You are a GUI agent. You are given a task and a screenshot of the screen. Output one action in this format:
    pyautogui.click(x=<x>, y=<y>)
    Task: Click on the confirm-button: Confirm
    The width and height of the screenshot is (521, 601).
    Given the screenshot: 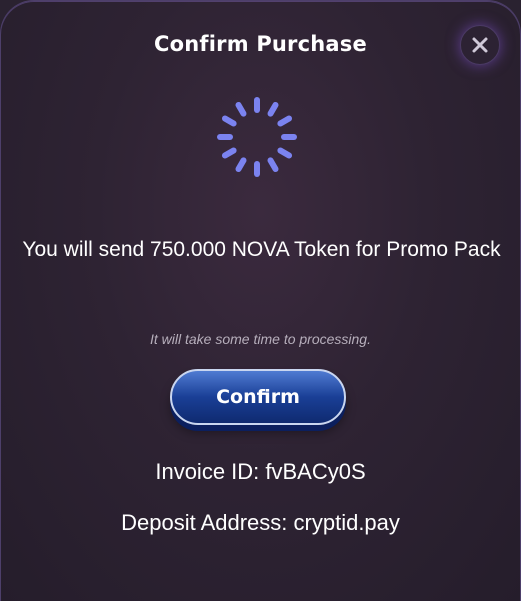 What is the action you would take?
    pyautogui.click(x=258, y=397)
    